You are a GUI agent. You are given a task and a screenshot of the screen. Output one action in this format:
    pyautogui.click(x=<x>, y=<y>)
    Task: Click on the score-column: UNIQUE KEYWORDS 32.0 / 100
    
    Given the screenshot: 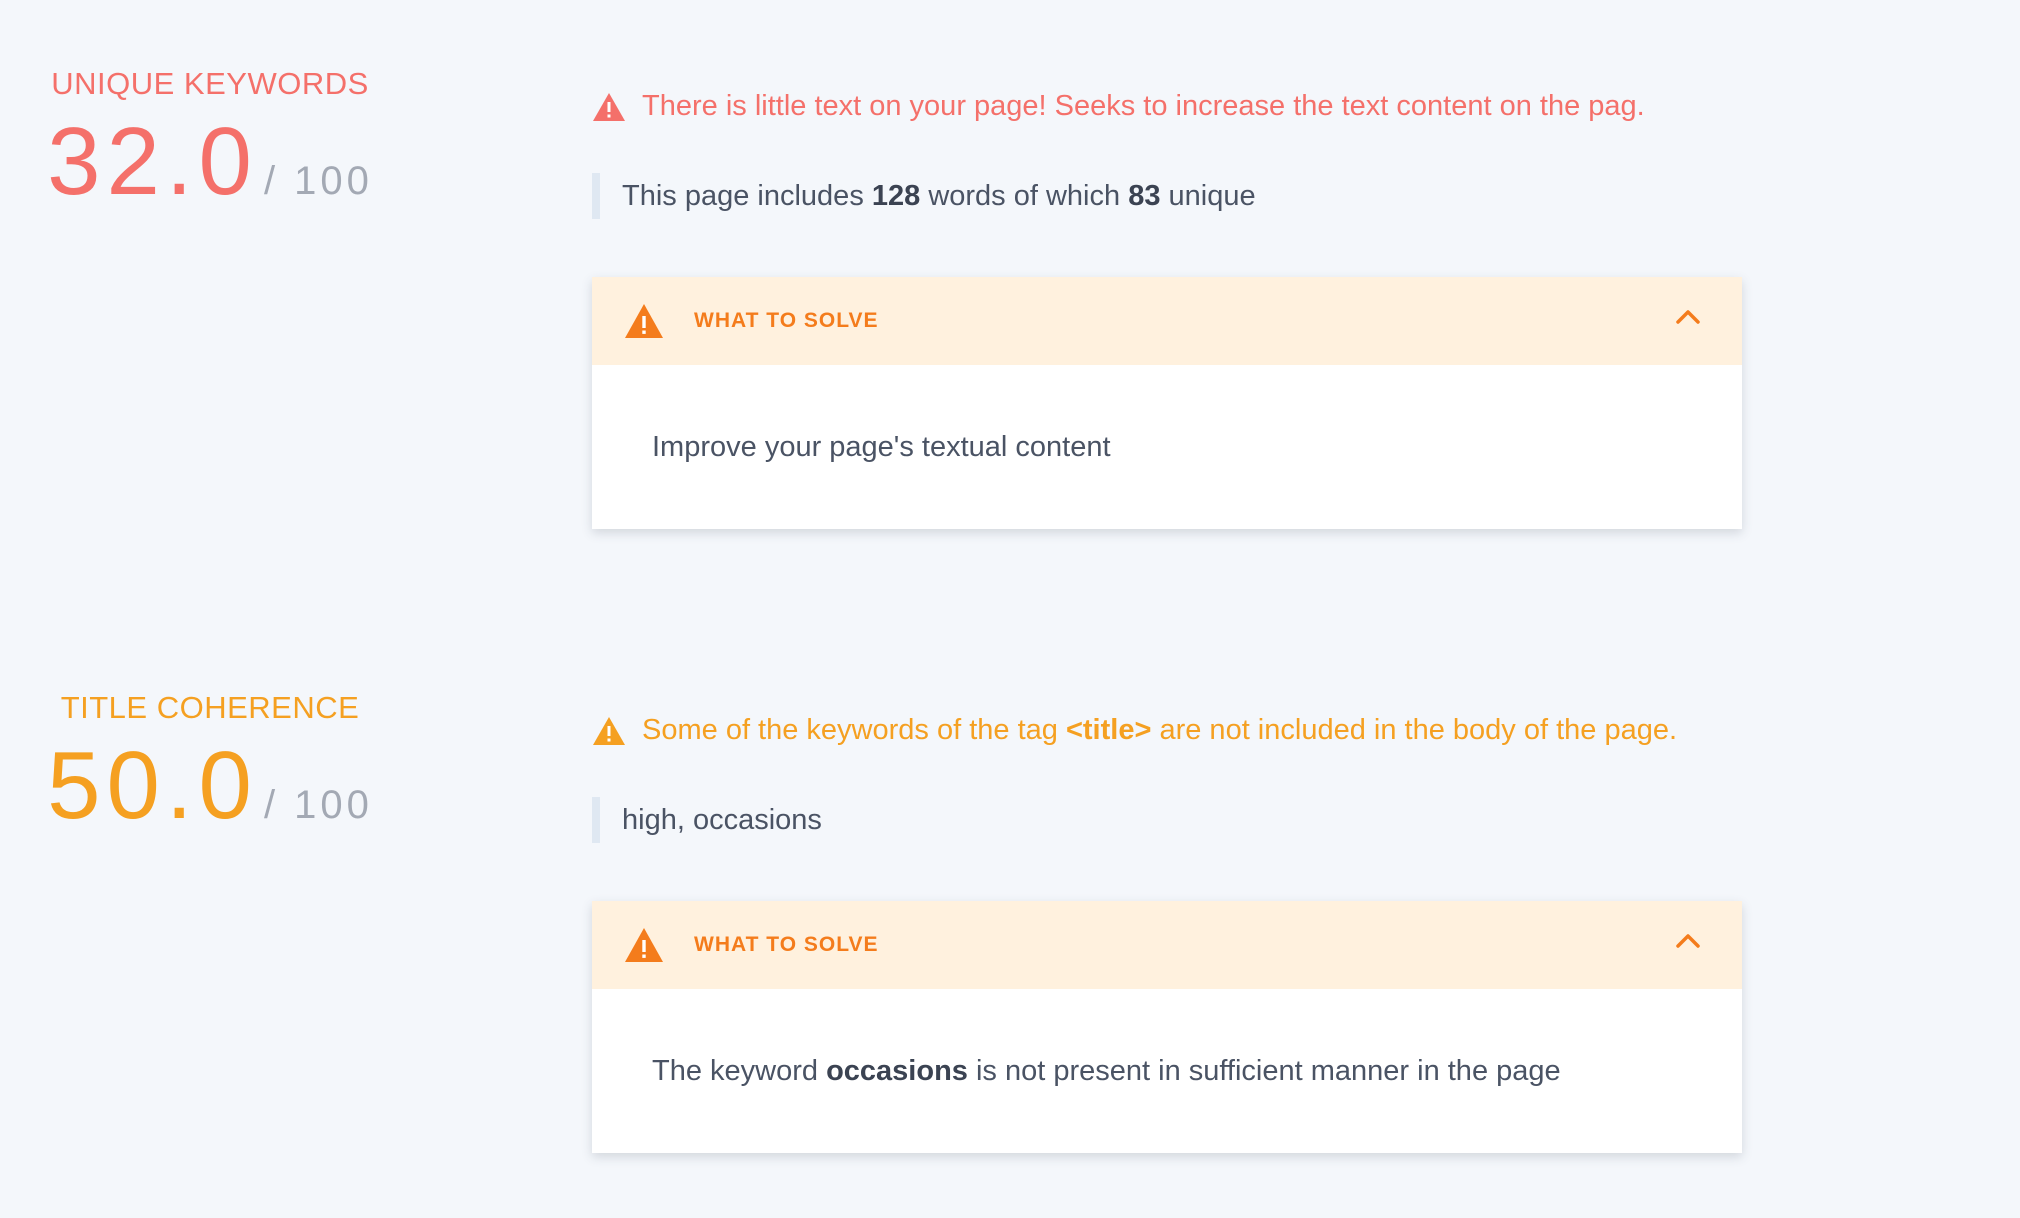 What is the action you would take?
    pyautogui.click(x=210, y=138)
    